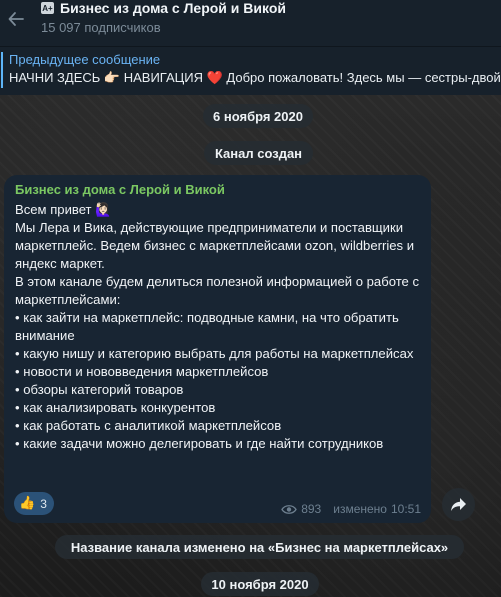 The height and width of the screenshot is (597, 501). I want to click on date-separator-2: 10 ноября 2020, so click(260, 584).